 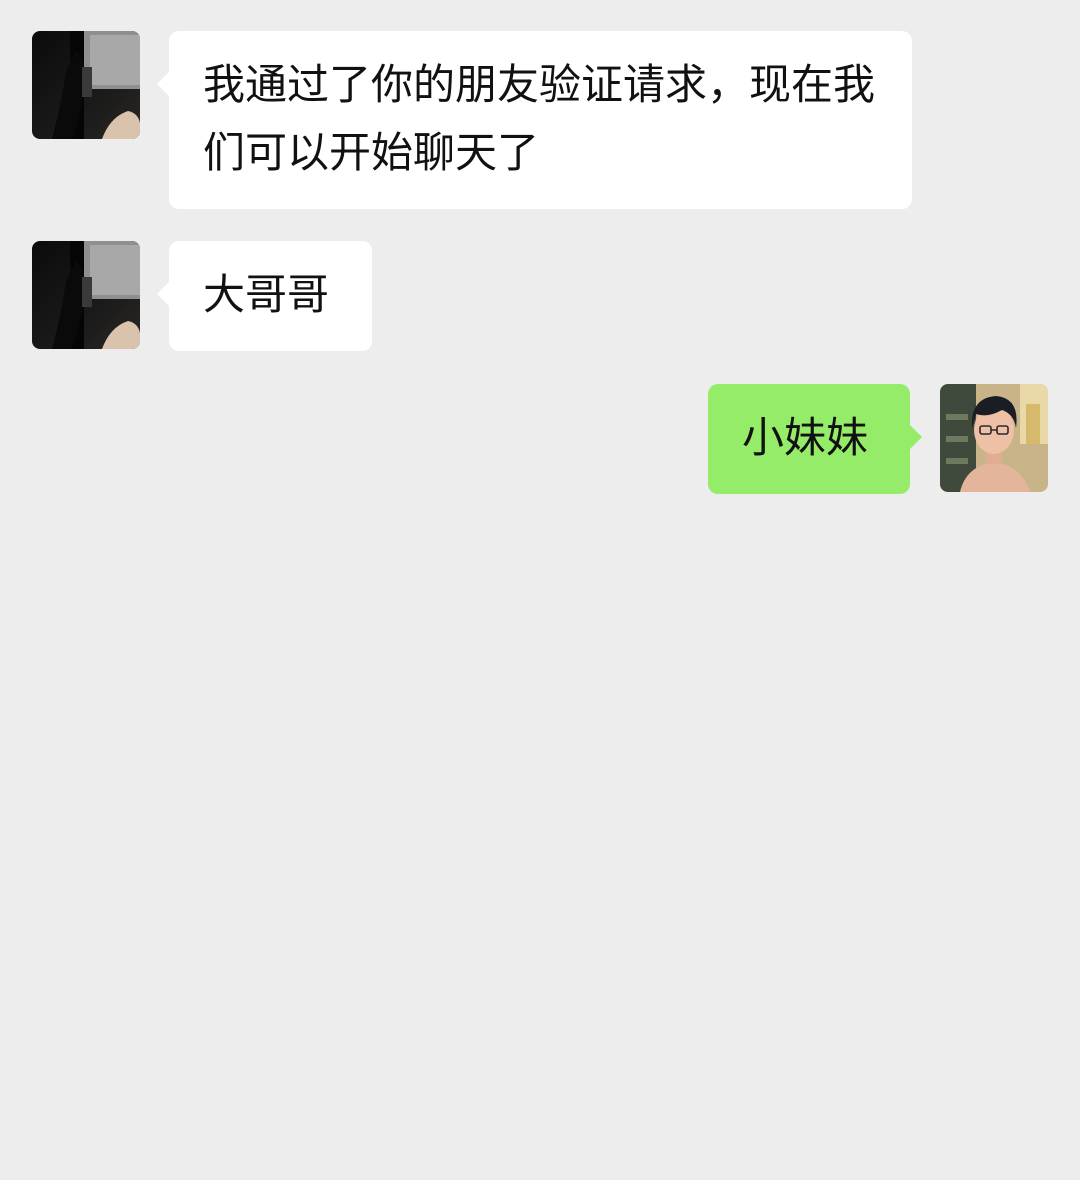 I want to click on message-text: 小妹妹, so click(x=805, y=437).